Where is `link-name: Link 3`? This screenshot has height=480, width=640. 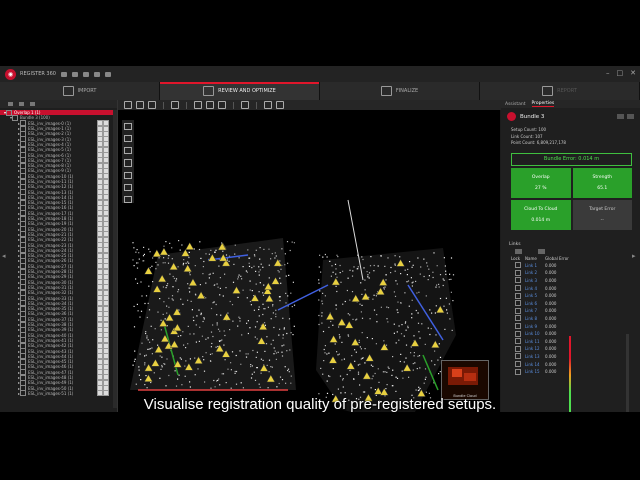 link-name: Link 3 is located at coordinates (535, 280).